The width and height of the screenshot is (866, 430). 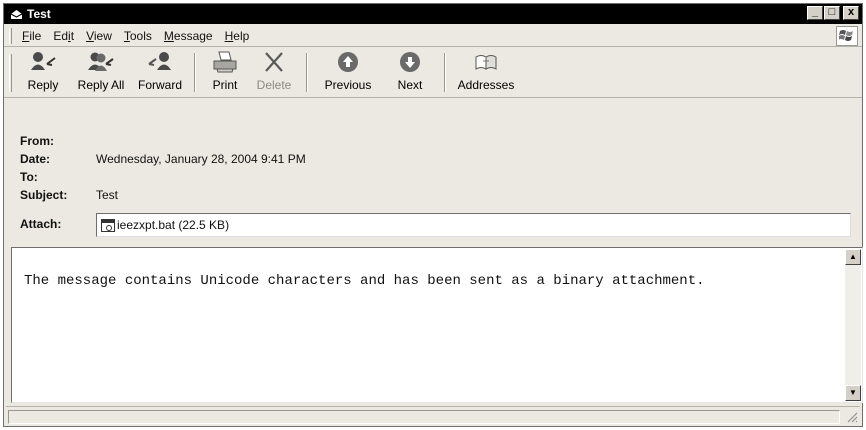 What do you see at coordinates (853, 393) in the screenshot?
I see `scroll-down-button: ▼` at bounding box center [853, 393].